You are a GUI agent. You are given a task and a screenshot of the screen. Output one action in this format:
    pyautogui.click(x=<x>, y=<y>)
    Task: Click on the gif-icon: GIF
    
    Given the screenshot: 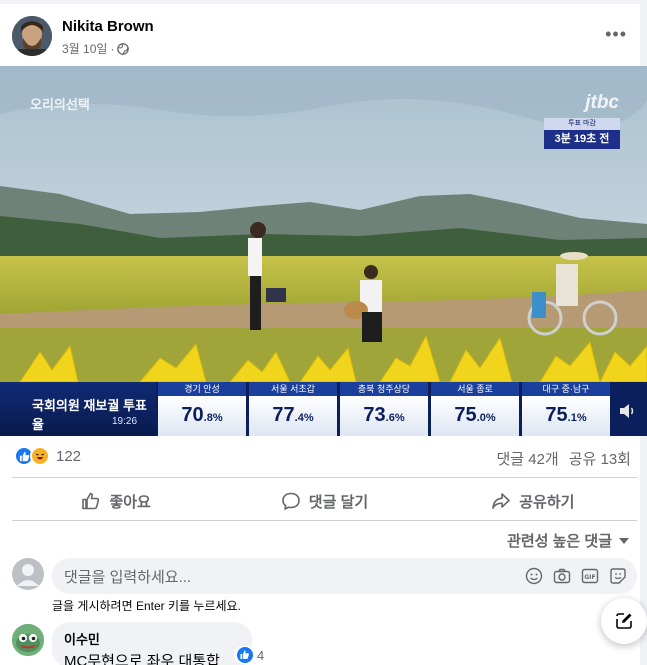 What is the action you would take?
    pyautogui.click(x=590, y=576)
    